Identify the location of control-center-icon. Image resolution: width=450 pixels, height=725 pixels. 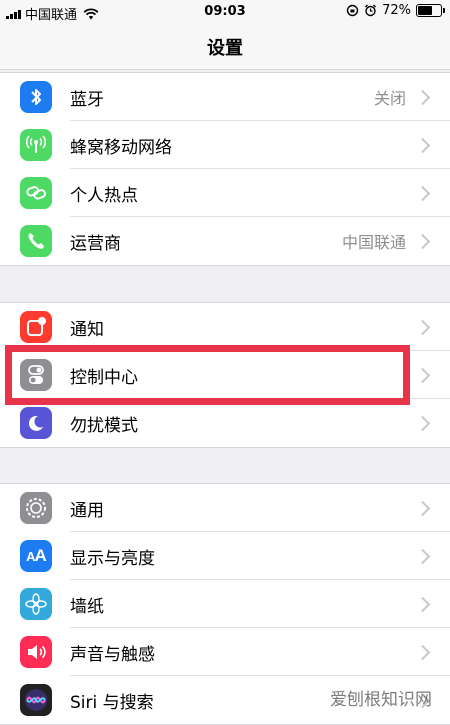
(36, 375).